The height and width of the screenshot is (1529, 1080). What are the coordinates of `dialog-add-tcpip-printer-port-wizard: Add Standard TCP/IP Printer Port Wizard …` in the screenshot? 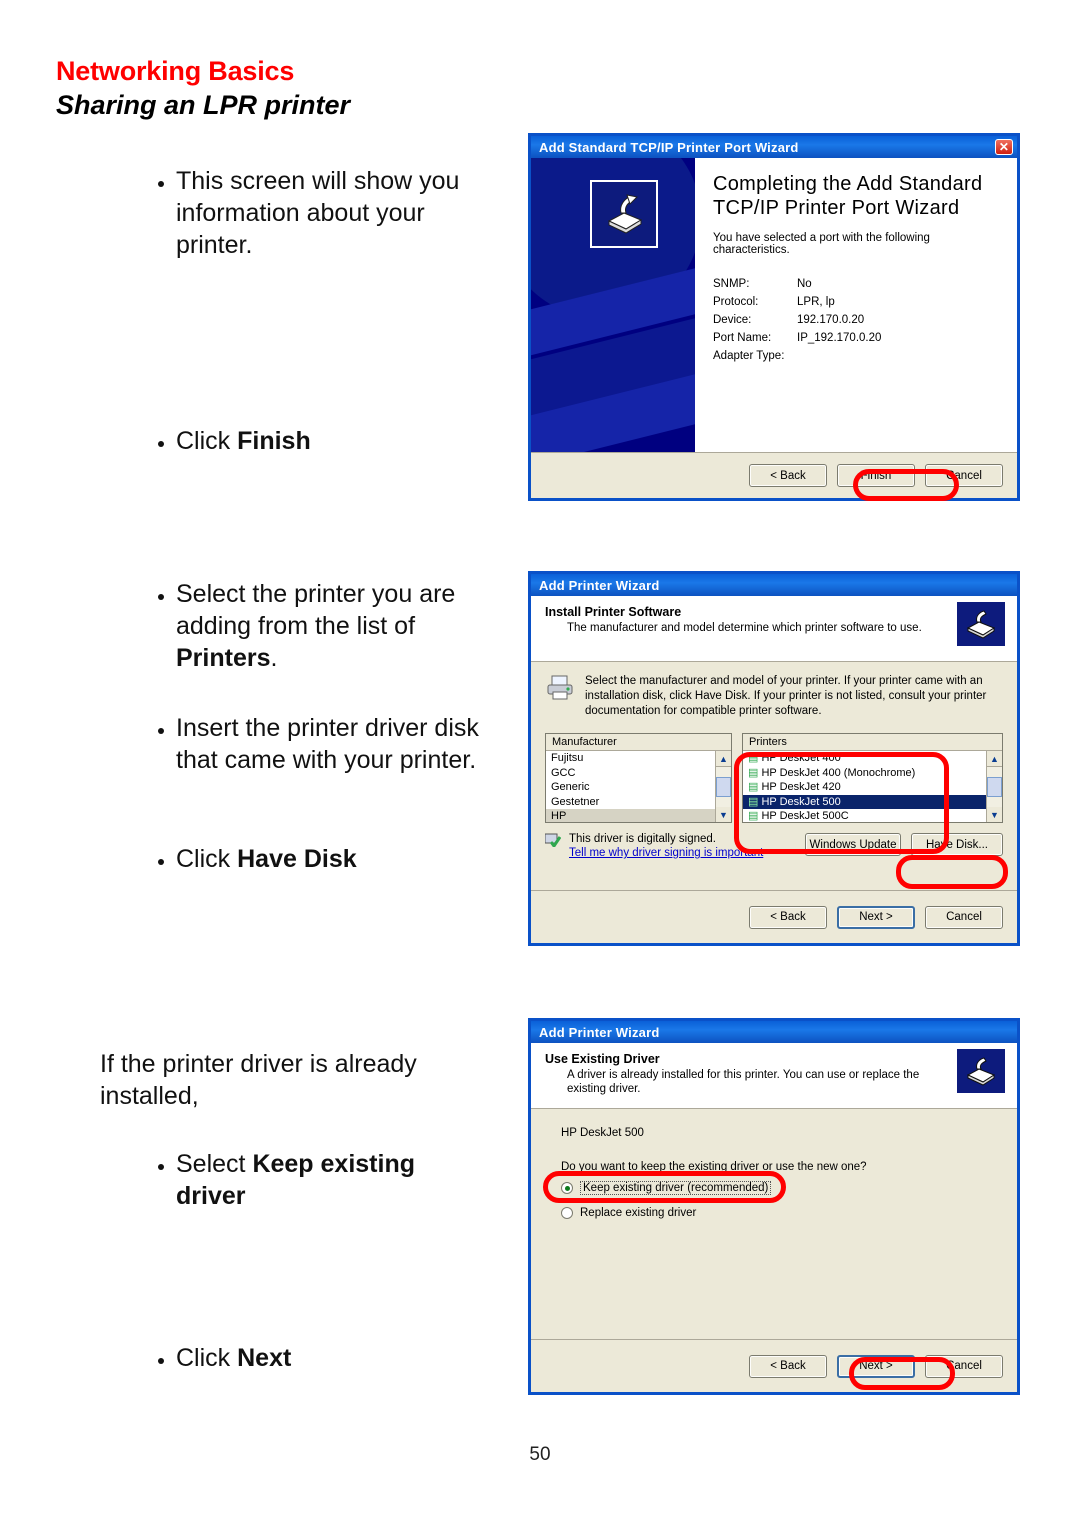 It's located at (774, 317).